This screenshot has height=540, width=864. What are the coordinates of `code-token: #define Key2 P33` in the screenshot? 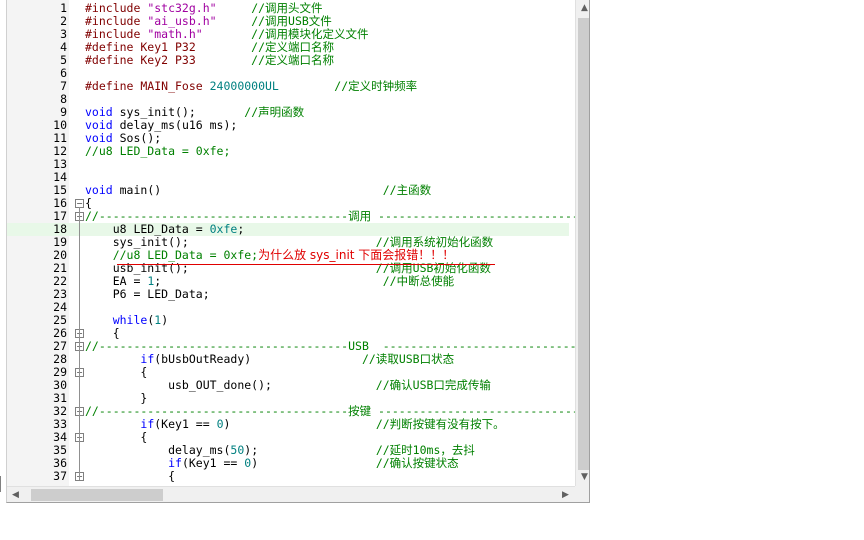 It's located at (168, 60).